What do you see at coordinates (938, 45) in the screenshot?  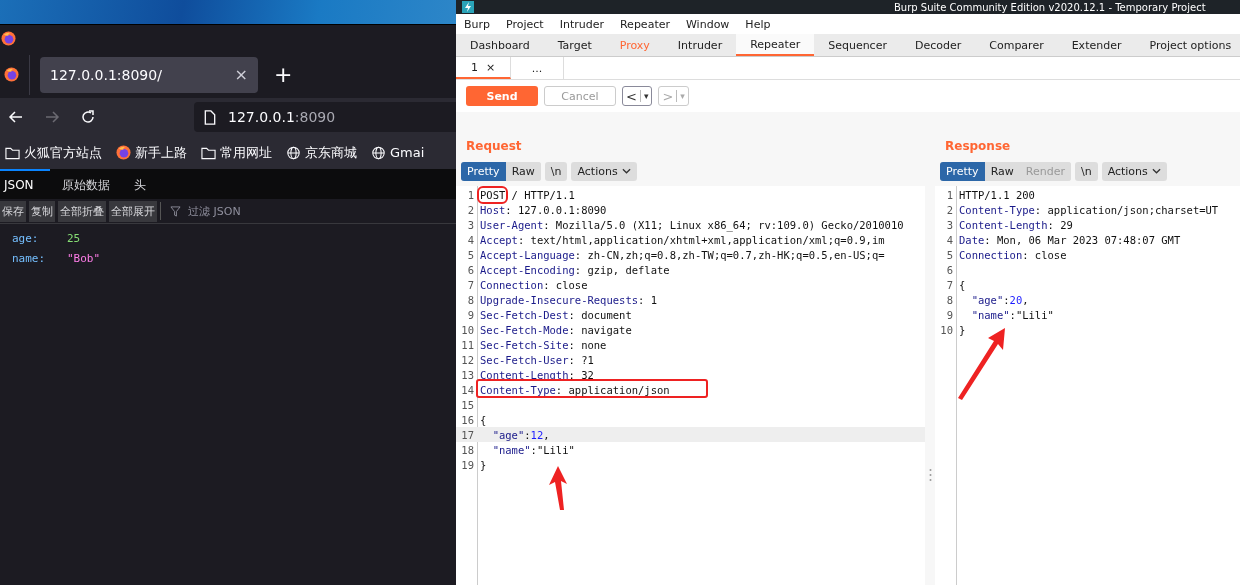 I see `tool-tab: Decoder` at bounding box center [938, 45].